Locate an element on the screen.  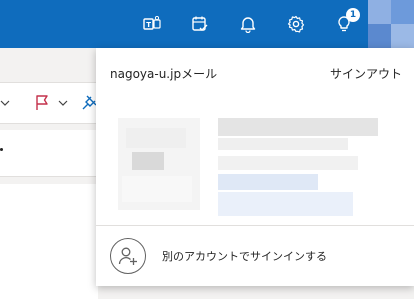
message-header-card is located at coordinates (49, 153).